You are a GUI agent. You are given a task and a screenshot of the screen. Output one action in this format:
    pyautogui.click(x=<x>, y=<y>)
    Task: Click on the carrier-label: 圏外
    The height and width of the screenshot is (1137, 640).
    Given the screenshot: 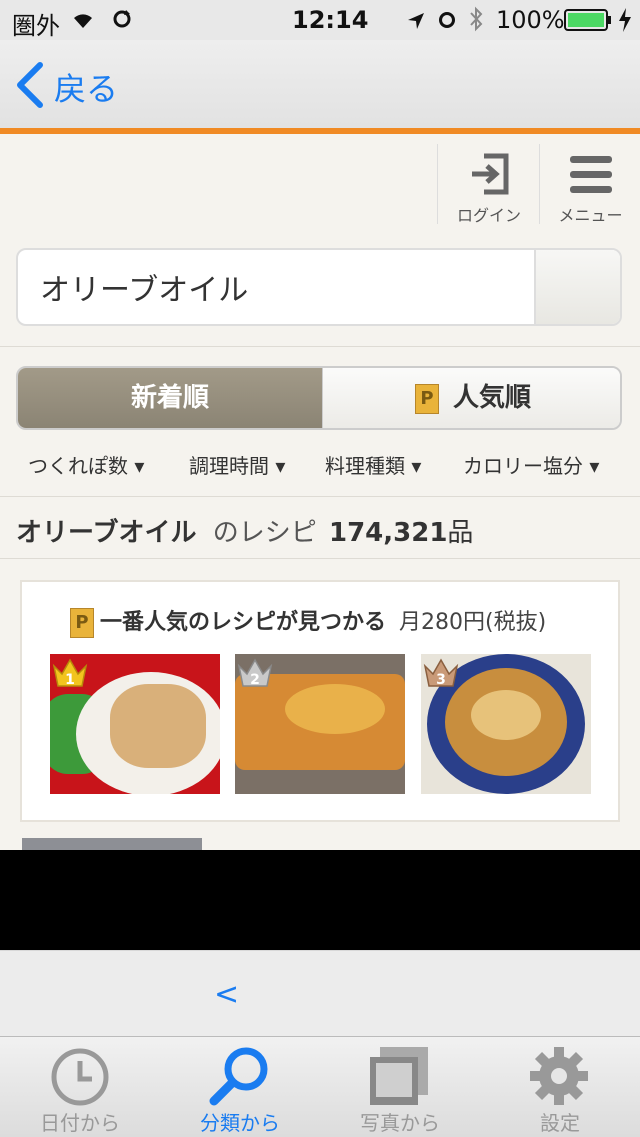 What is the action you would take?
    pyautogui.click(x=36, y=26)
    